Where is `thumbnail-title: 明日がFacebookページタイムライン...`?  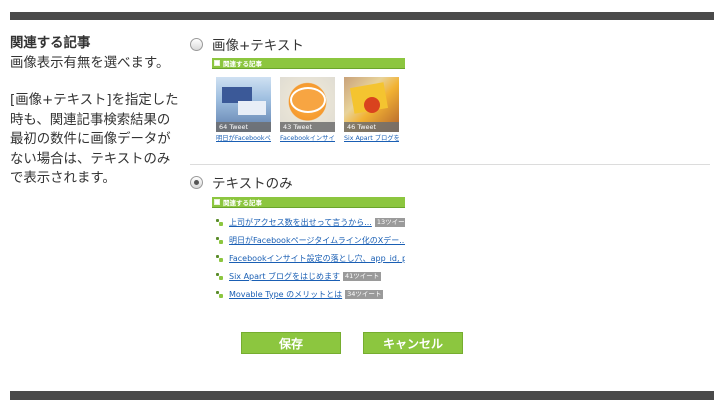
thumbnail-title: 明日がFacebookページタイムライン... is located at coordinates (243, 138).